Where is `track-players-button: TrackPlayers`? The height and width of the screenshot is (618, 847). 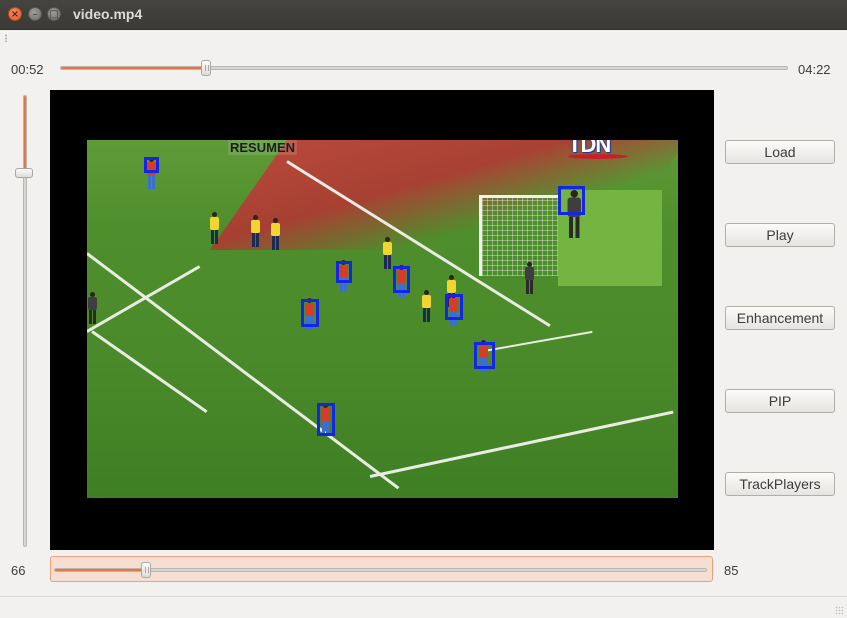
track-players-button: TrackPlayers is located at coordinates (780, 484).